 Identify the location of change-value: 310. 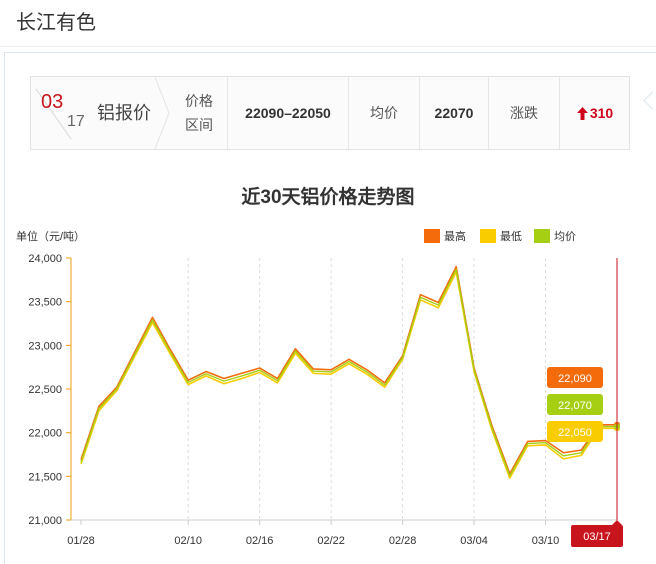
(601, 113).